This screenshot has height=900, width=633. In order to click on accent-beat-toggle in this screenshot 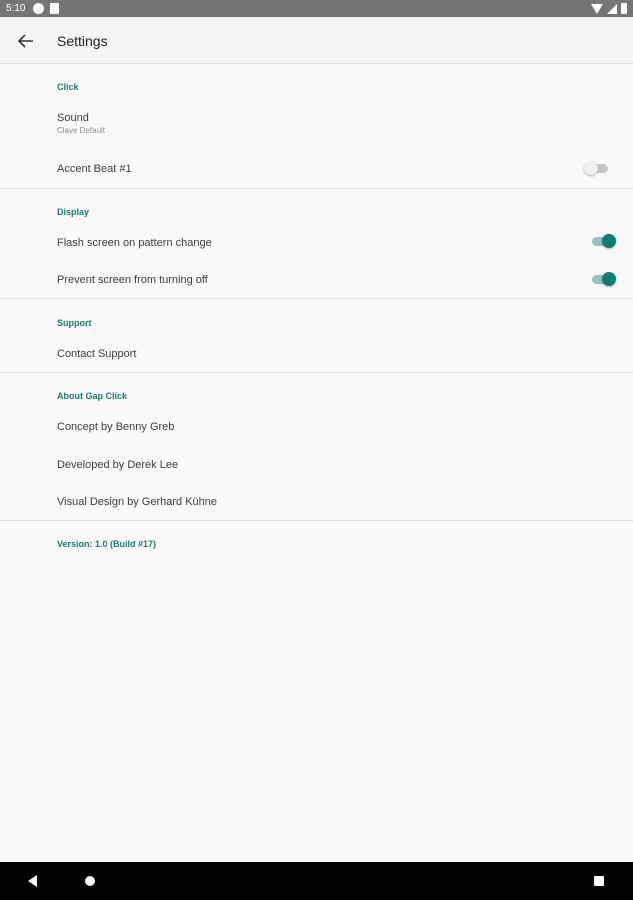, I will do `click(597, 168)`.